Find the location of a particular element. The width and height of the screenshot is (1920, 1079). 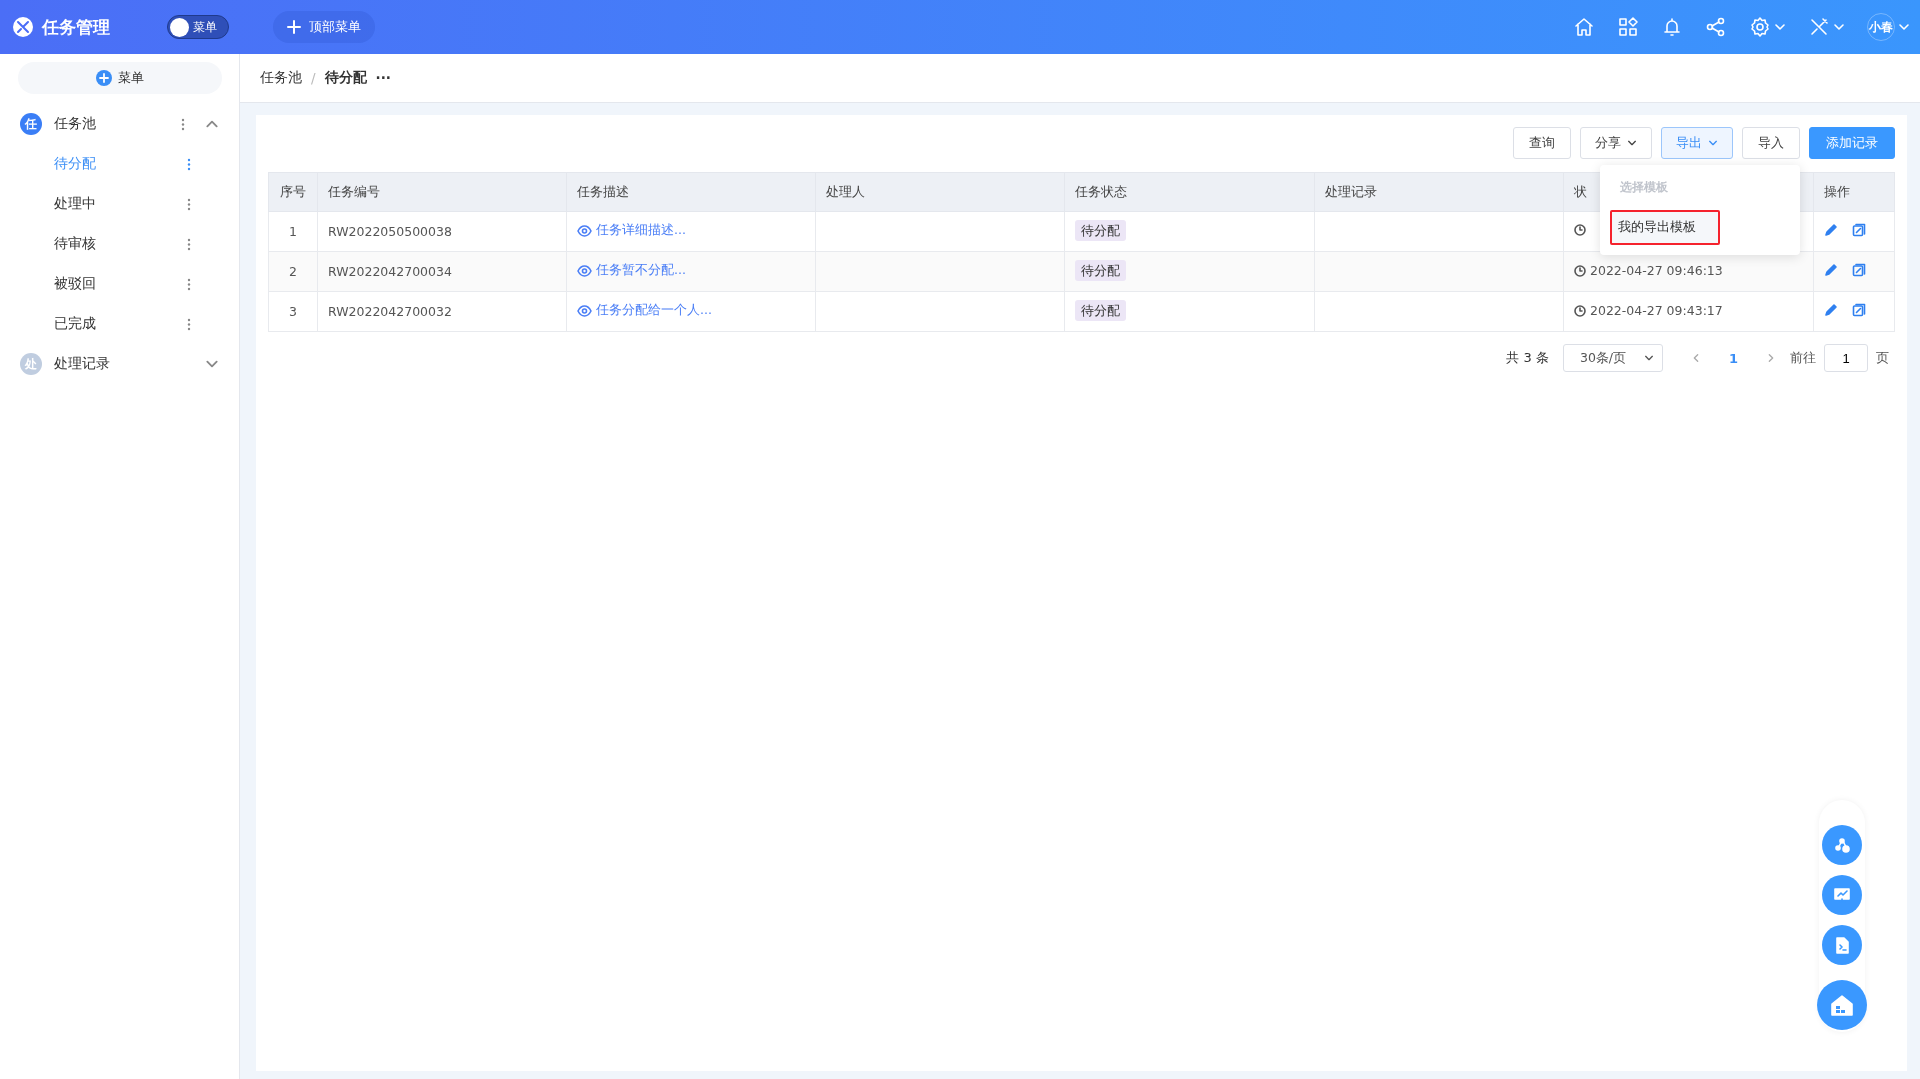

settings-button is located at coordinates (1767, 27).